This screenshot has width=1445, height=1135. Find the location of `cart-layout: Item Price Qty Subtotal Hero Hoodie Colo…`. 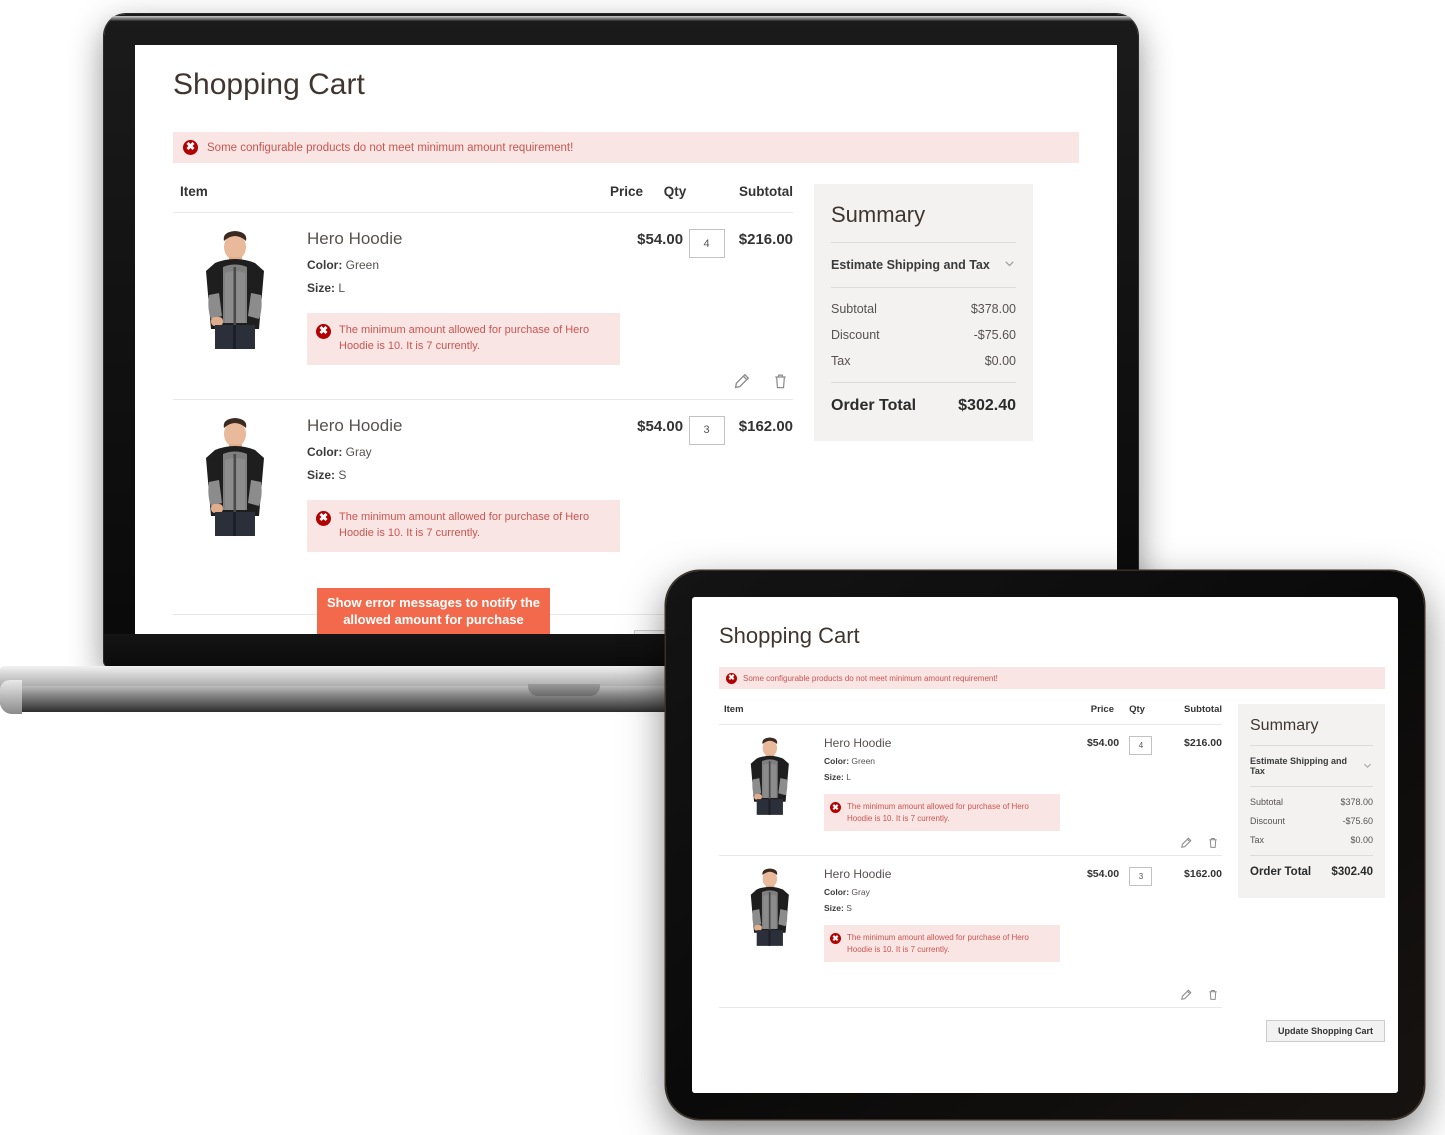

cart-layout: Item Price Qty Subtotal Hero Hoodie Colo… is located at coordinates (1052, 856).